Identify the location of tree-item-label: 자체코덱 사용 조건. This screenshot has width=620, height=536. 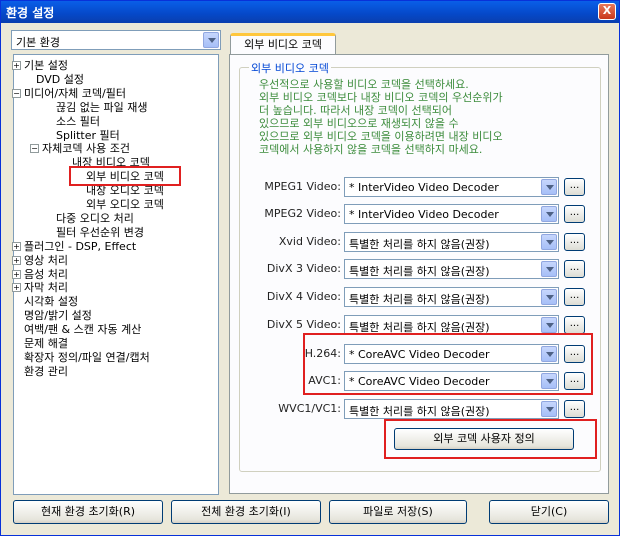
(86, 149).